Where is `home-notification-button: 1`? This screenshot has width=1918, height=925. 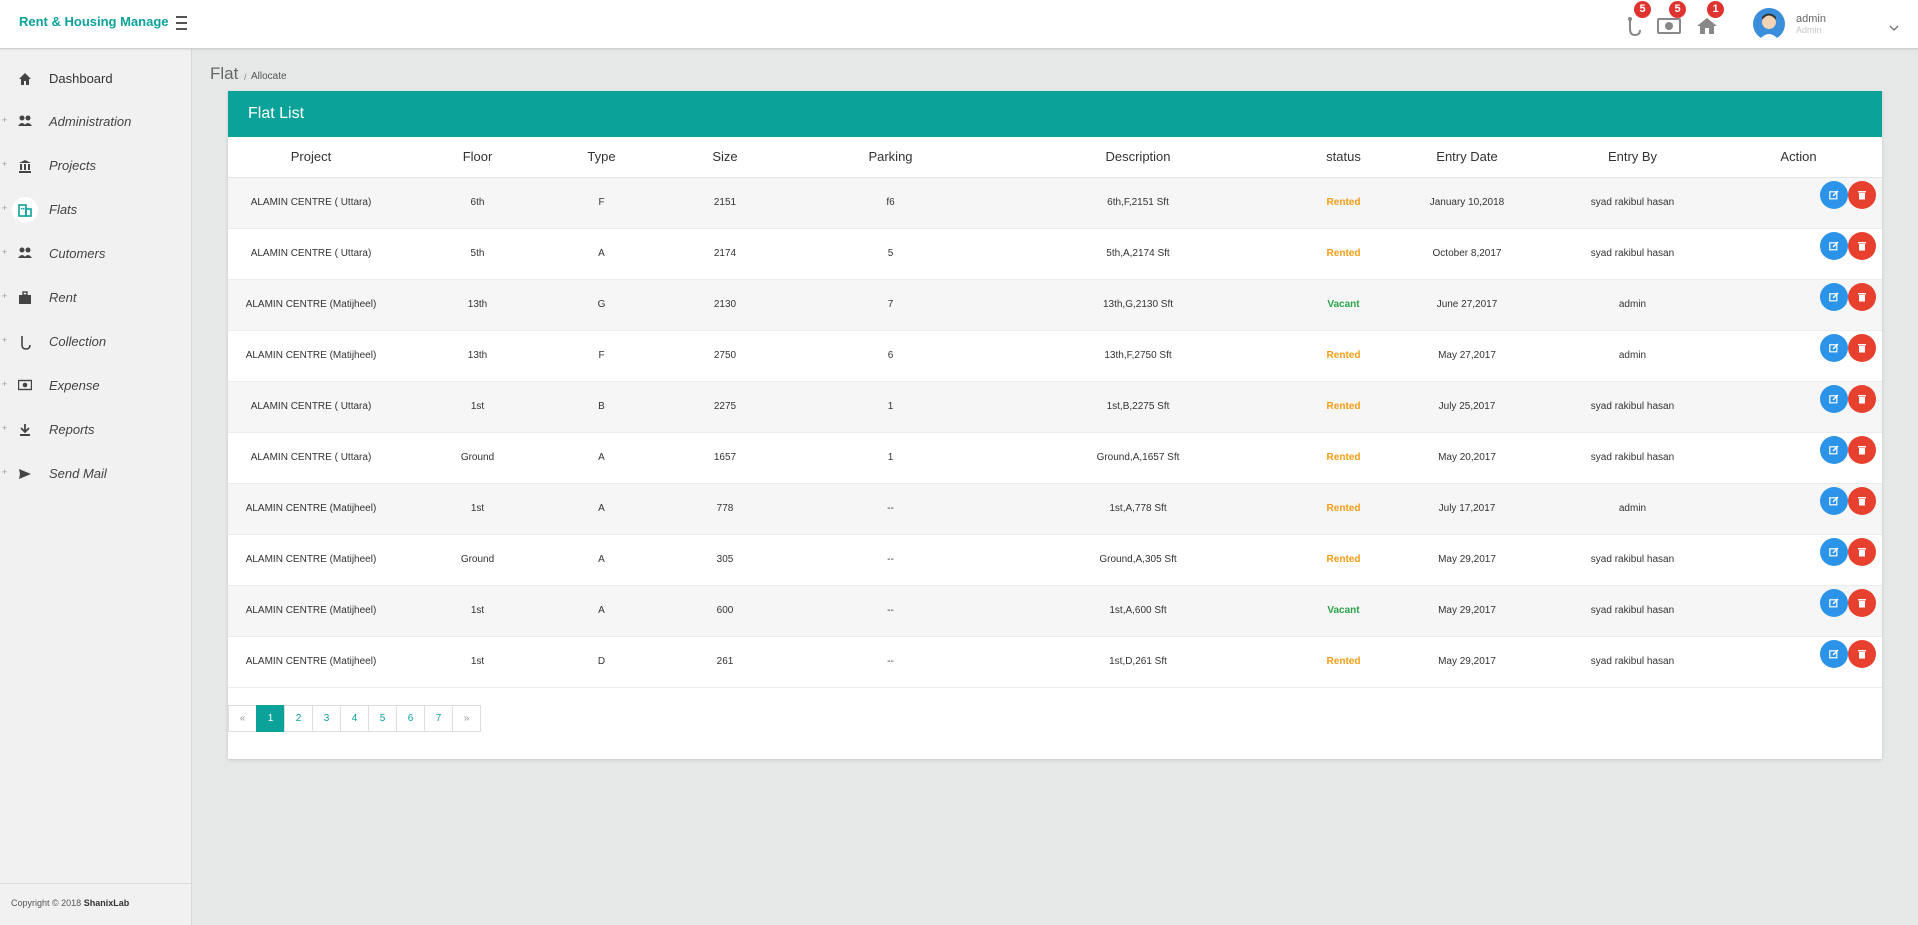 home-notification-button: 1 is located at coordinates (1708, 20).